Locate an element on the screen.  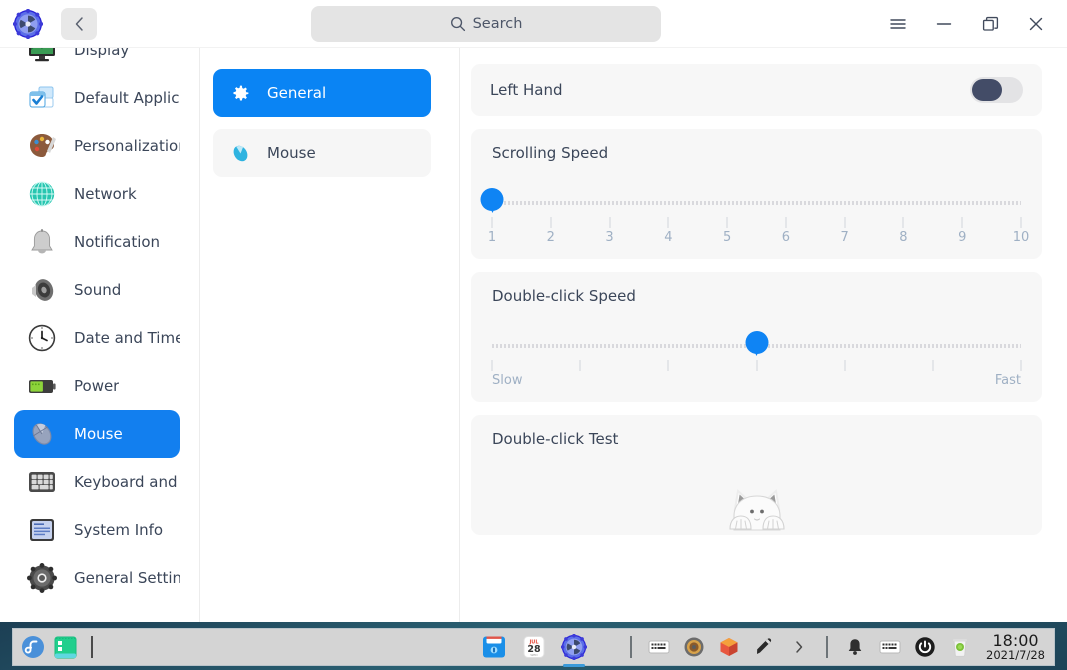
search-area: Search is located at coordinates (486, 23).